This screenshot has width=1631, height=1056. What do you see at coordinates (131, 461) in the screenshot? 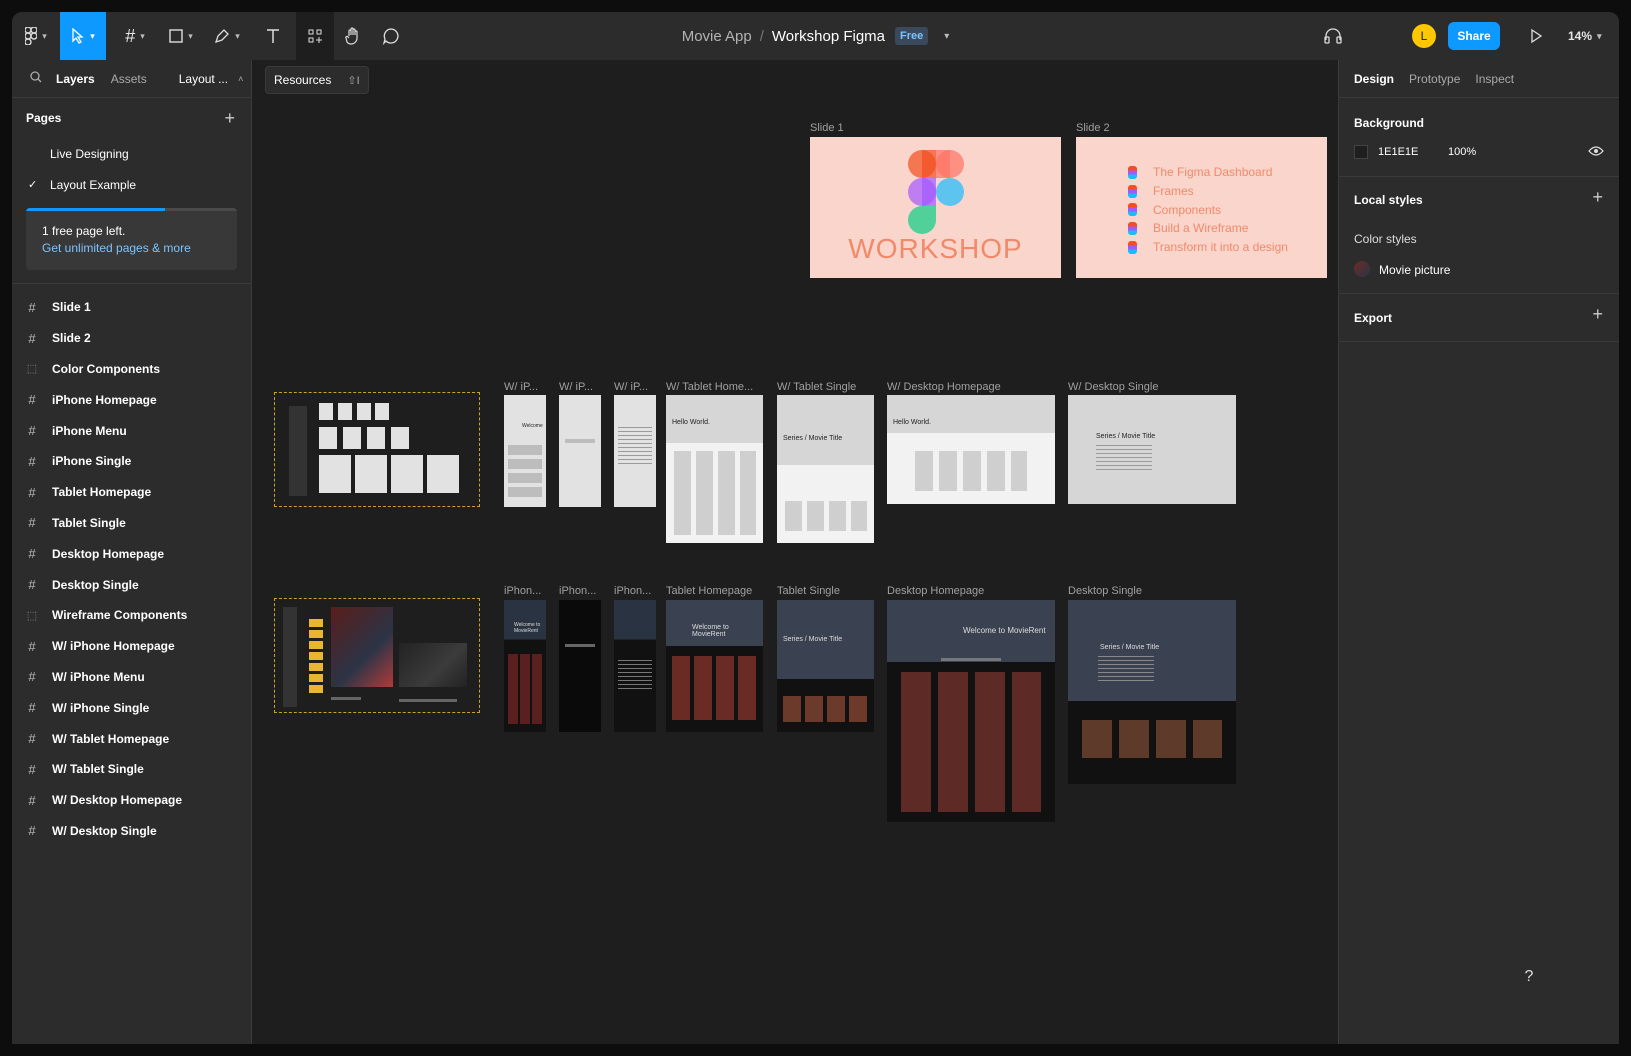
I see `layer-item: # iPhone Single` at bounding box center [131, 461].